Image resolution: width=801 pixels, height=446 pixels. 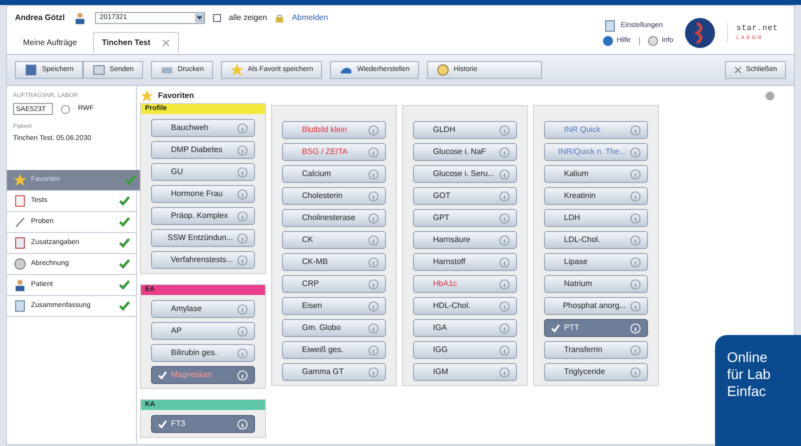 What do you see at coordinates (596, 262) in the screenshot?
I see `test-button: Lipase` at bounding box center [596, 262].